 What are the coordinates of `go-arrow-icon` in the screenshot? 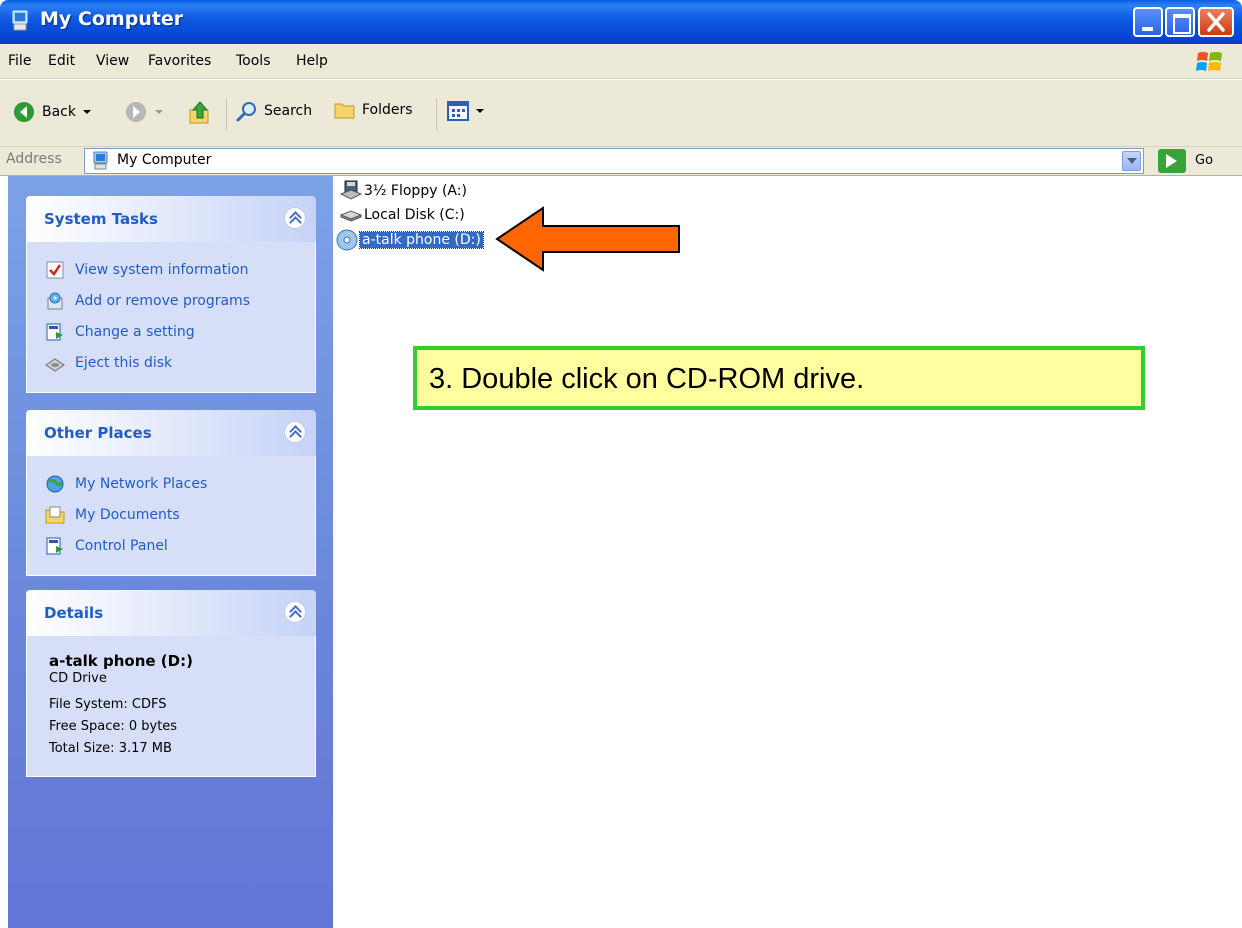 It's located at (1172, 161).